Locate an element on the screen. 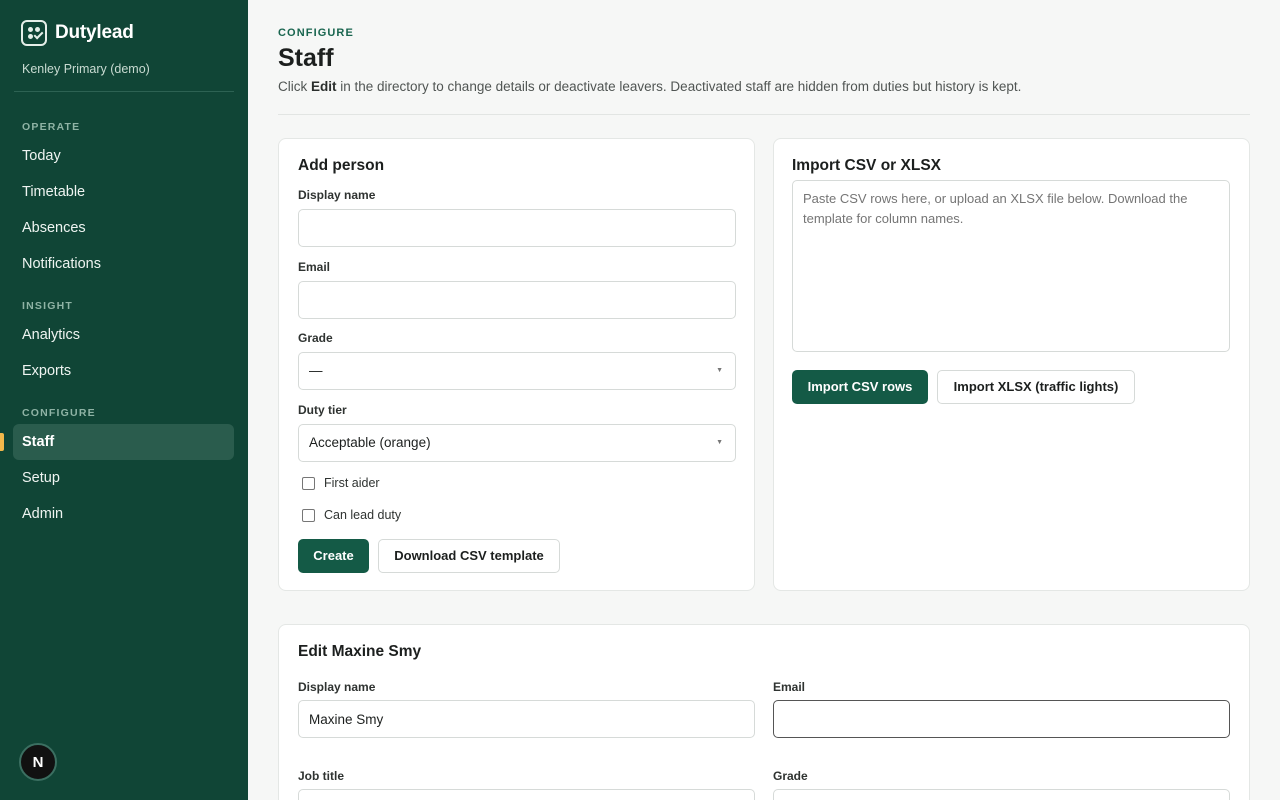 This screenshot has height=800, width=1280. duty-tier-label: Duty tier is located at coordinates (322, 410).